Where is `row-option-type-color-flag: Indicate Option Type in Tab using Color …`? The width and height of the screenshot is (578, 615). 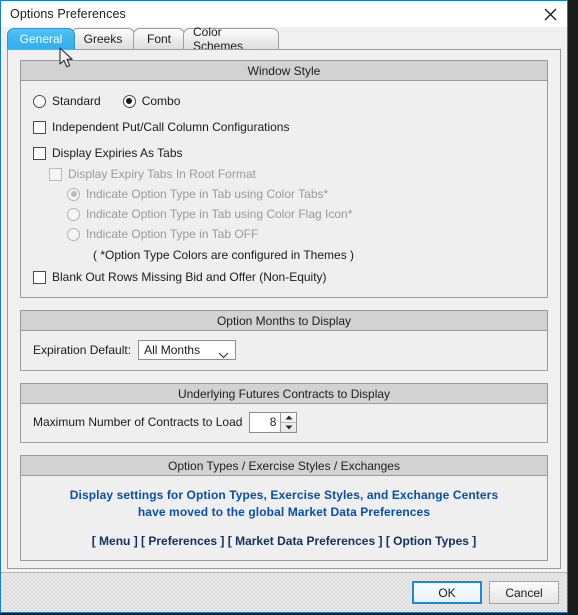
row-option-type-color-flag: Indicate Option Type in Tab using Color … is located at coordinates (301, 214).